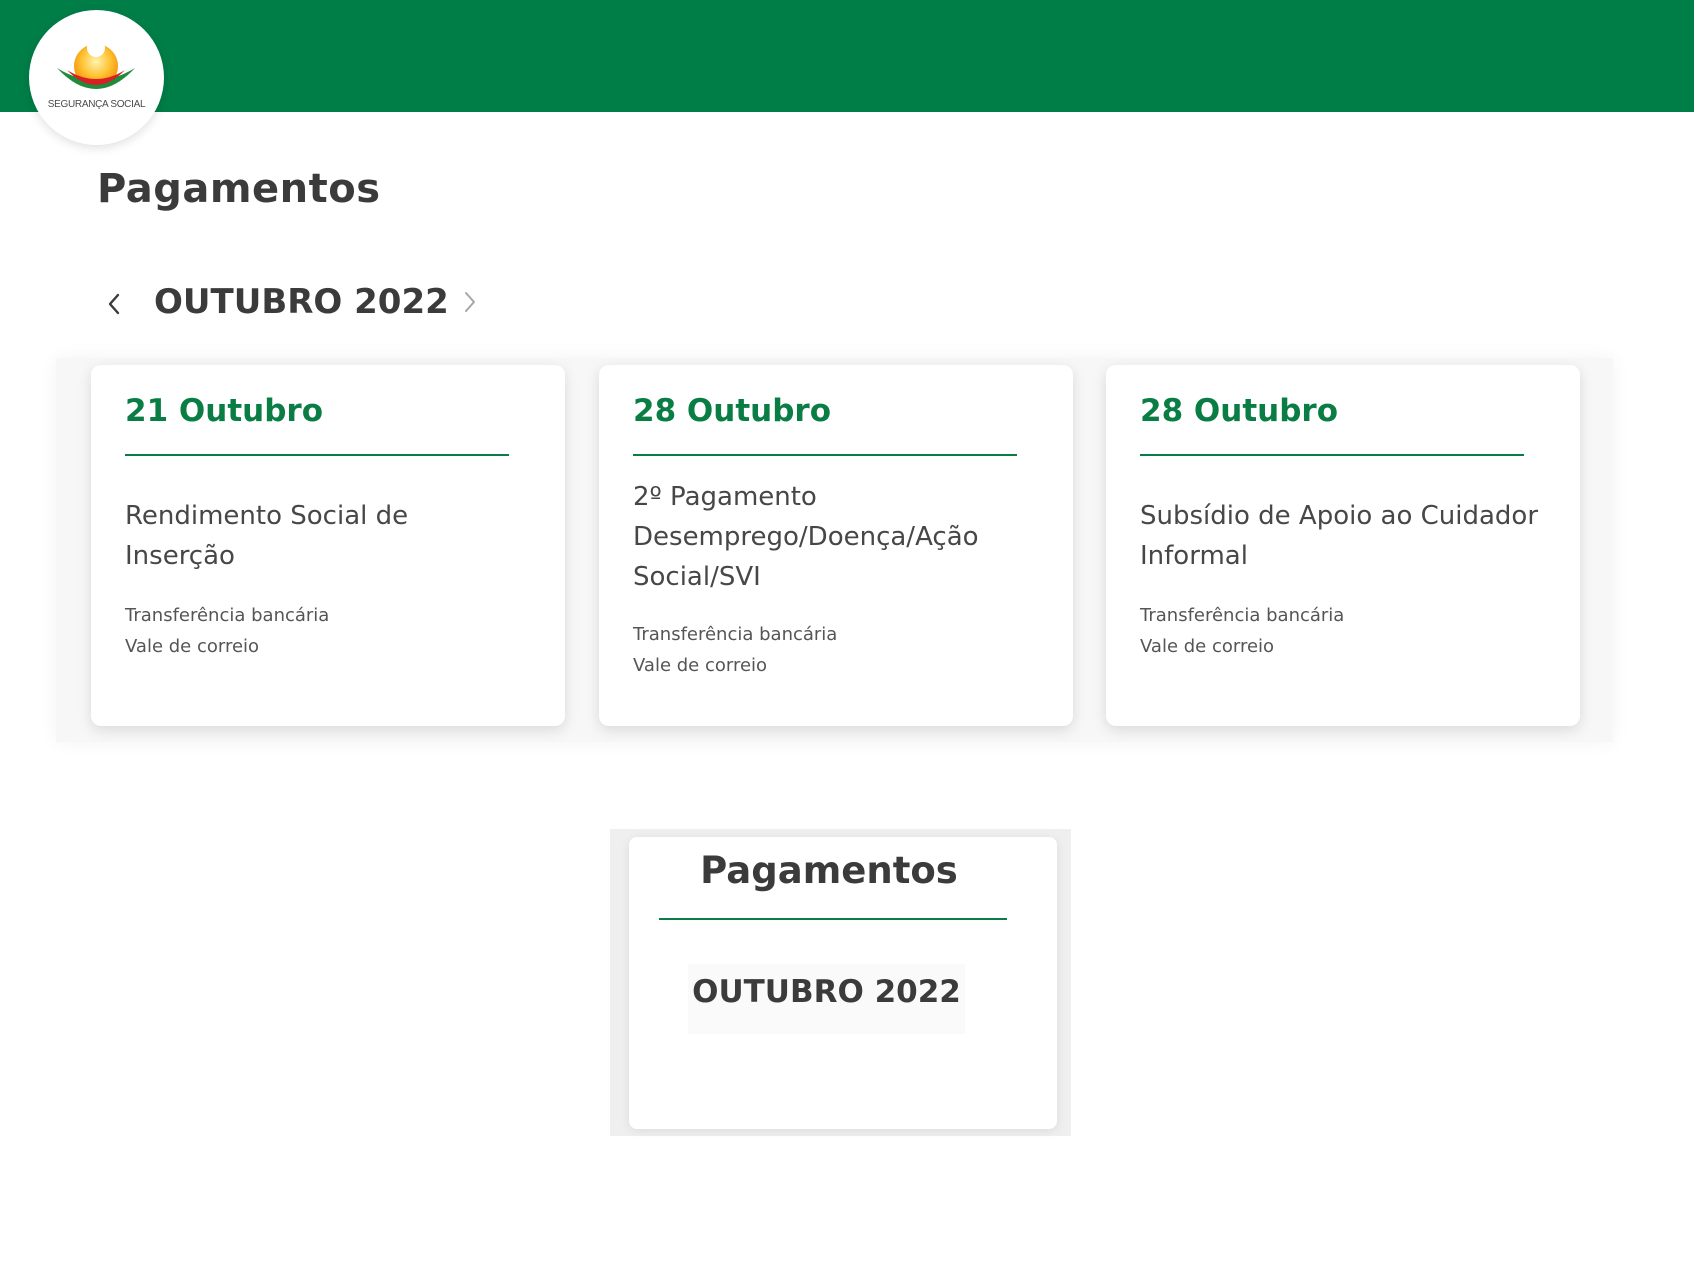 This screenshot has height=1264, width=1694. I want to click on chevron-left-icon, so click(114, 306).